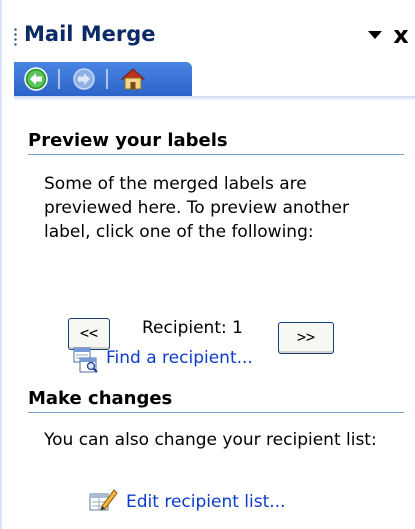 Image resolution: width=415 pixels, height=529 pixels. I want to click on navigation-toolbar, so click(103, 79).